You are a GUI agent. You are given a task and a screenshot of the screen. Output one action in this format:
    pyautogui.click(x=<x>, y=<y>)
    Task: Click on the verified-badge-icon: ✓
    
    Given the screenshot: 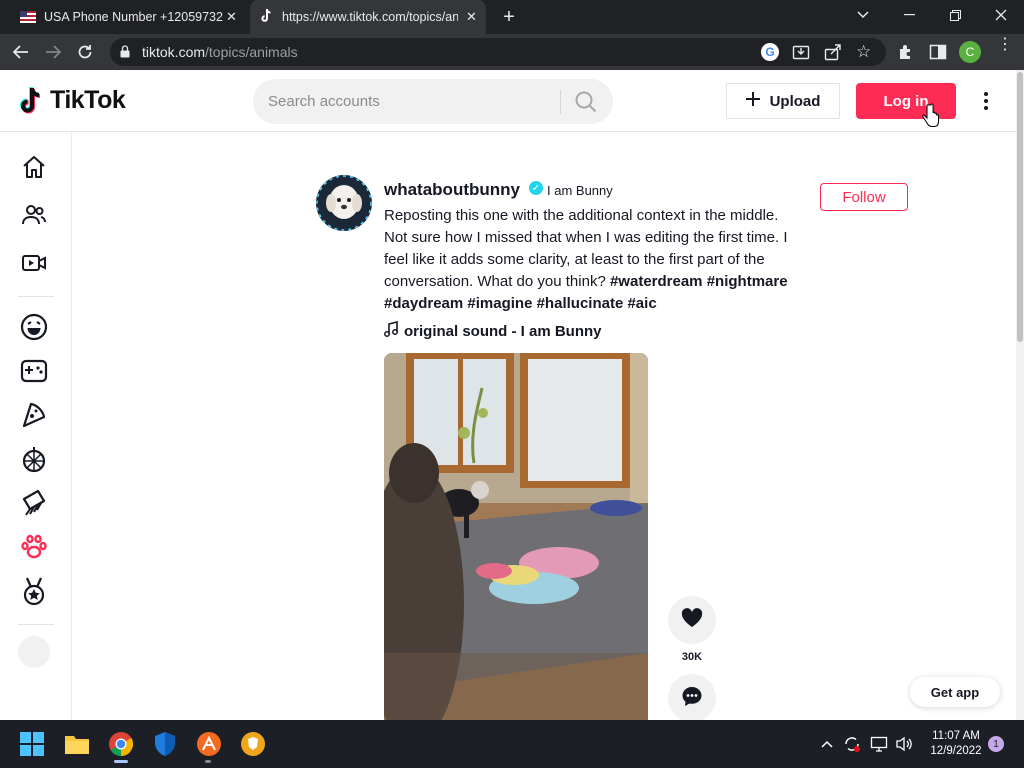 What is the action you would take?
    pyautogui.click(x=536, y=188)
    